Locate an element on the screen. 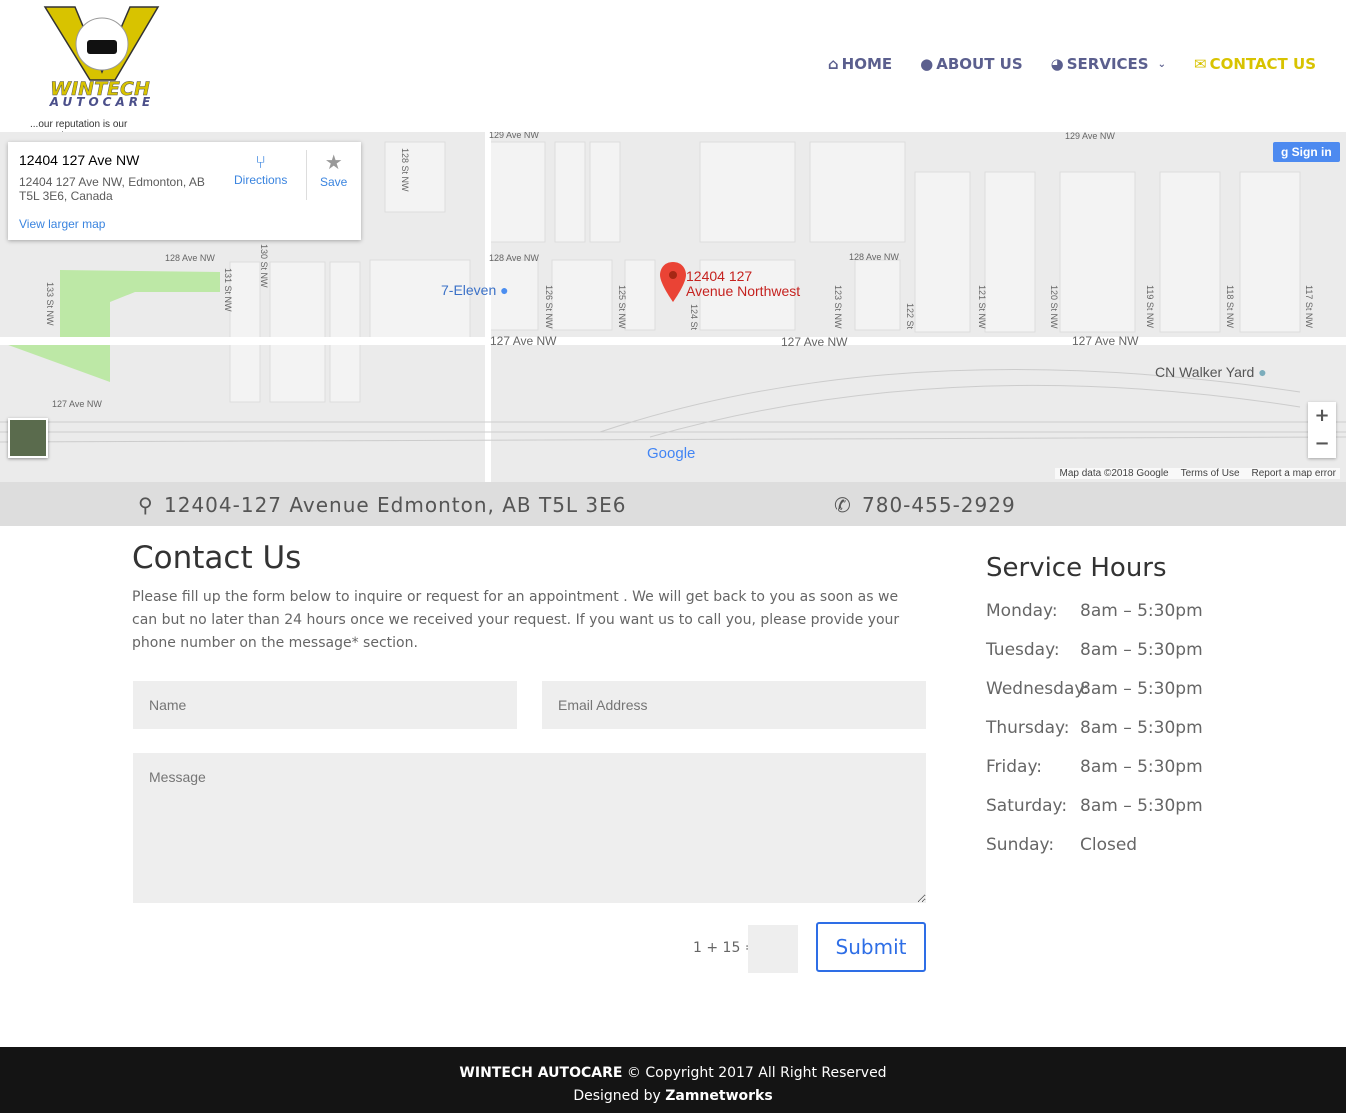  report-error-link: Report a map error is located at coordinates (1294, 473).